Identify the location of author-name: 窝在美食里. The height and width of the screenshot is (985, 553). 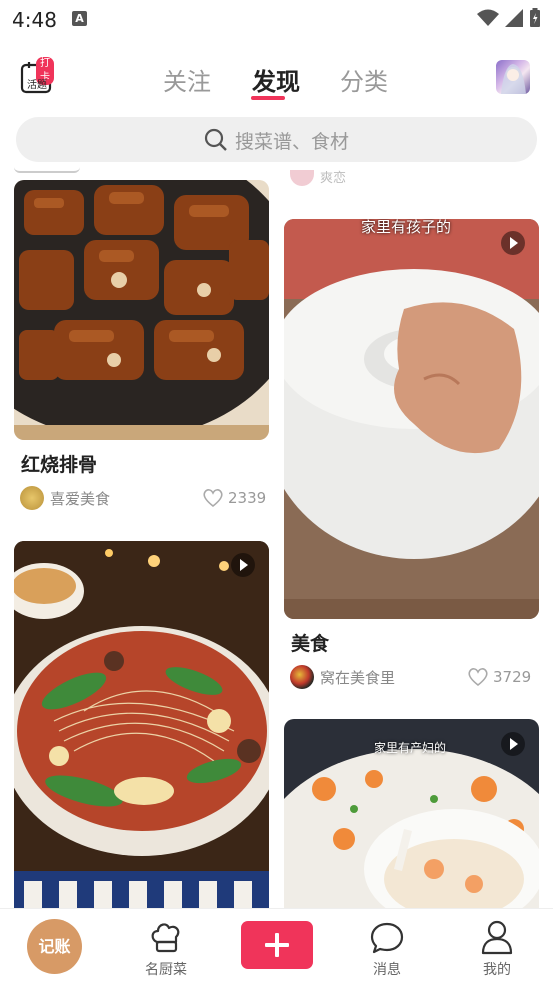
(358, 677).